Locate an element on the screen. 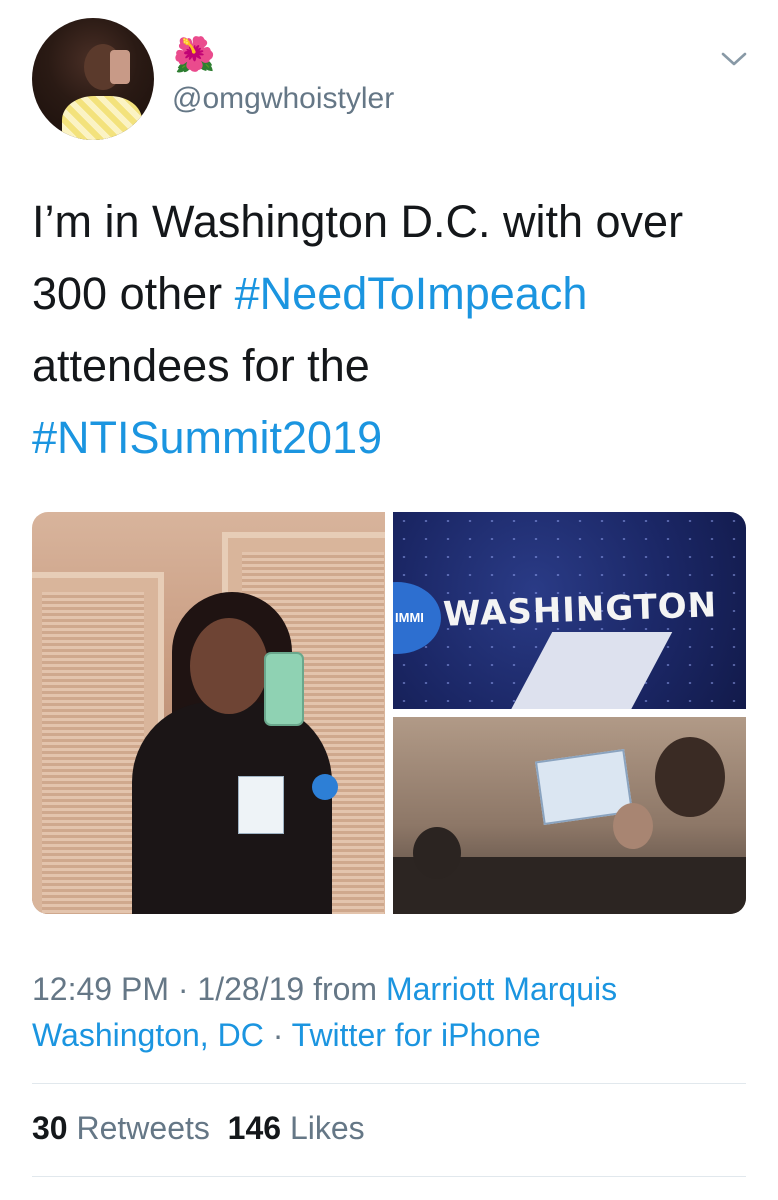 Image resolution: width=778 pixels, height=1200 pixels. retweets-count: 30 is located at coordinates (50, 1128).